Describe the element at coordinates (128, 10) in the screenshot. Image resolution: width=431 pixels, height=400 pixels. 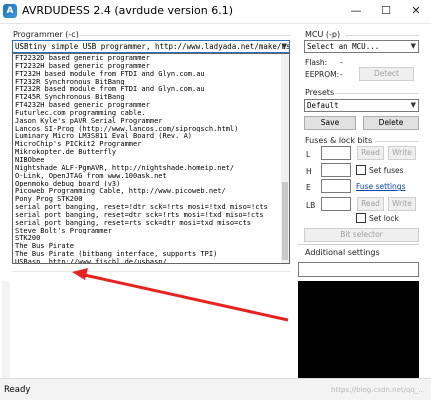
I see `window-title: AVRDUDESS 2.4 (avrdude version 6.1)` at that location.